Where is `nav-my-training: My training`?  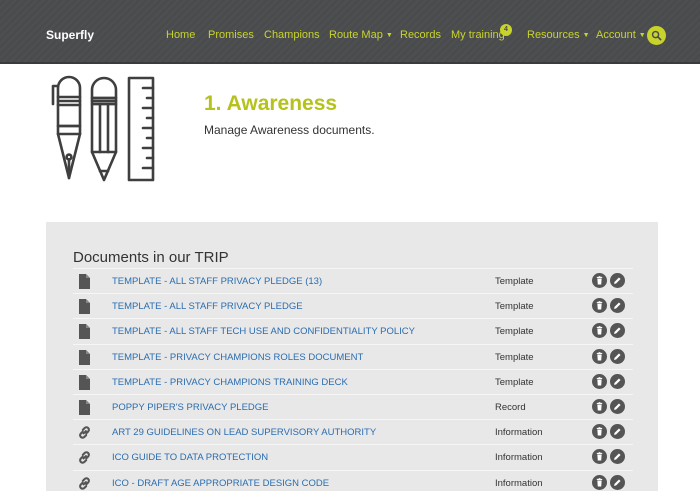
nav-my-training: My training is located at coordinates (478, 35).